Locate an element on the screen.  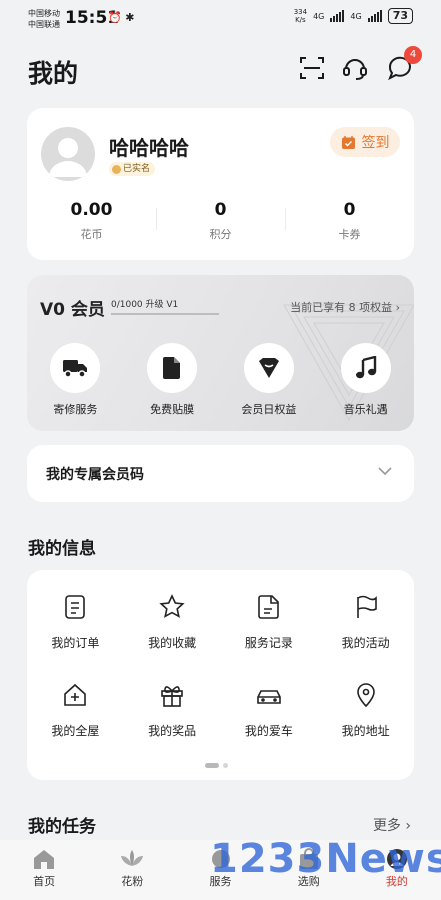
headset-icon is located at coordinates (355, 68).